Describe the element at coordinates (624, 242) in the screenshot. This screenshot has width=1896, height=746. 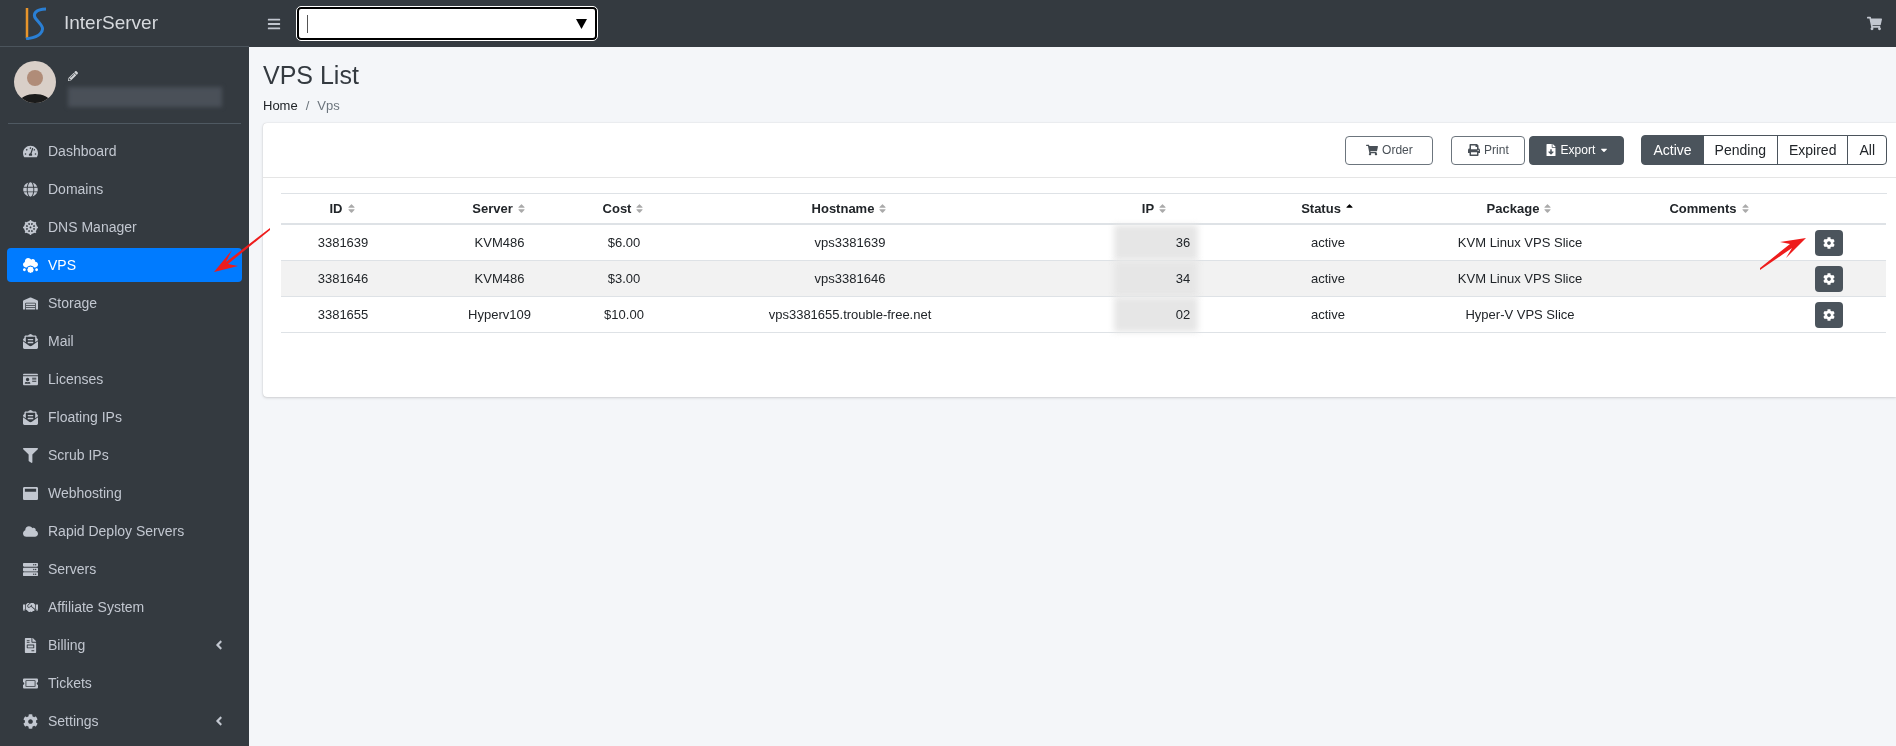
I see `table-cell: $6.00` at that location.